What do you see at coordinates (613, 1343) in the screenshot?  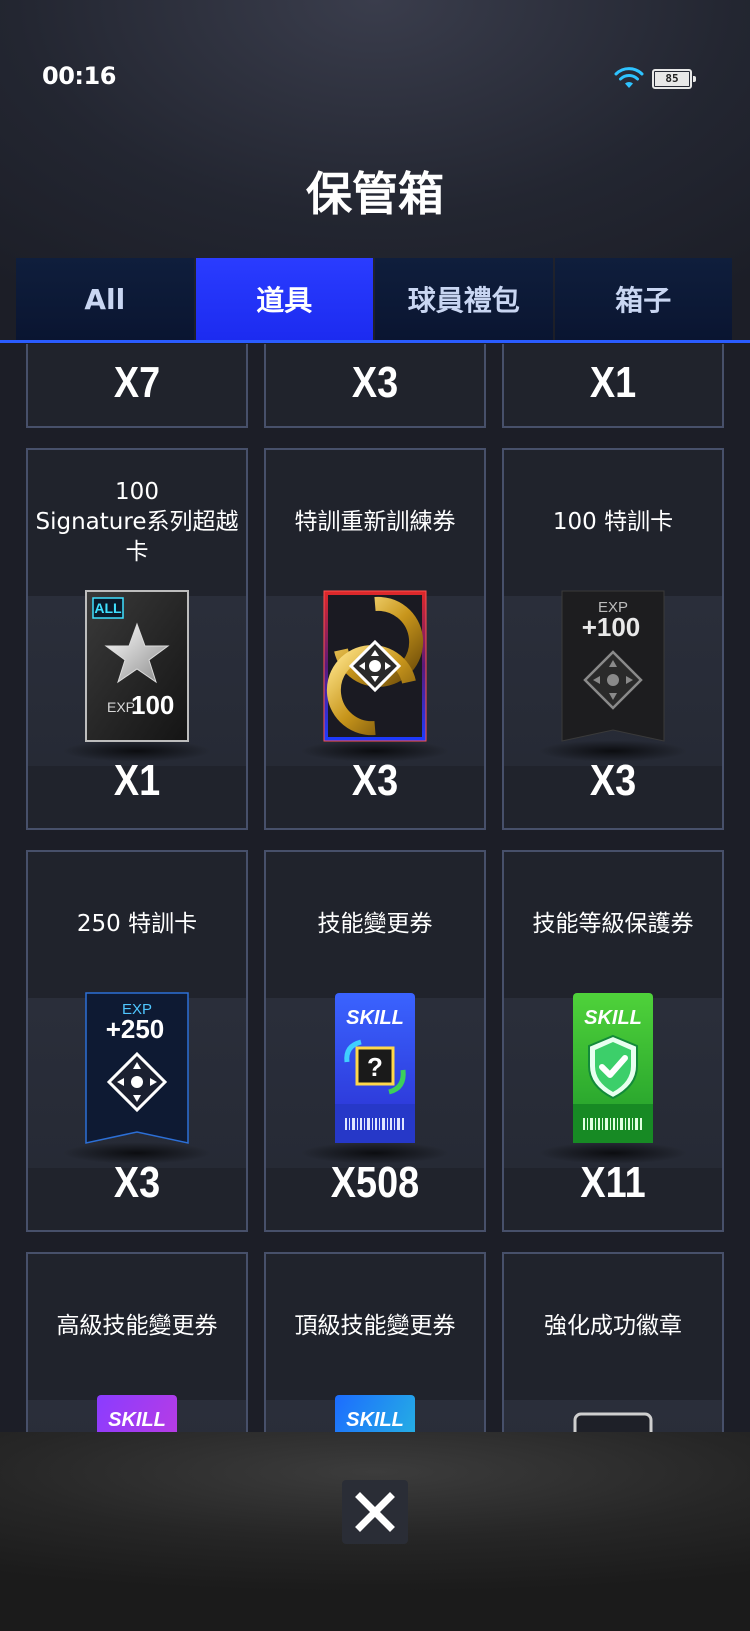 I see `item-card: 強化成功徽章` at bounding box center [613, 1343].